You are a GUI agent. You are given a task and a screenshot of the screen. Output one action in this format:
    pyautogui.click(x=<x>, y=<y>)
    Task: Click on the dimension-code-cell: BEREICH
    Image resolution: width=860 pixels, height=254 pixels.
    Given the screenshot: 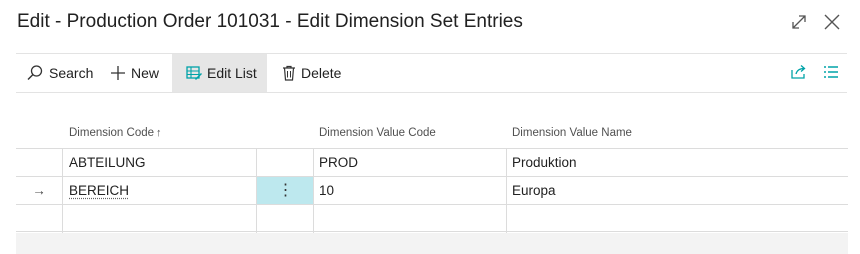 What is the action you would take?
    pyautogui.click(x=99, y=190)
    